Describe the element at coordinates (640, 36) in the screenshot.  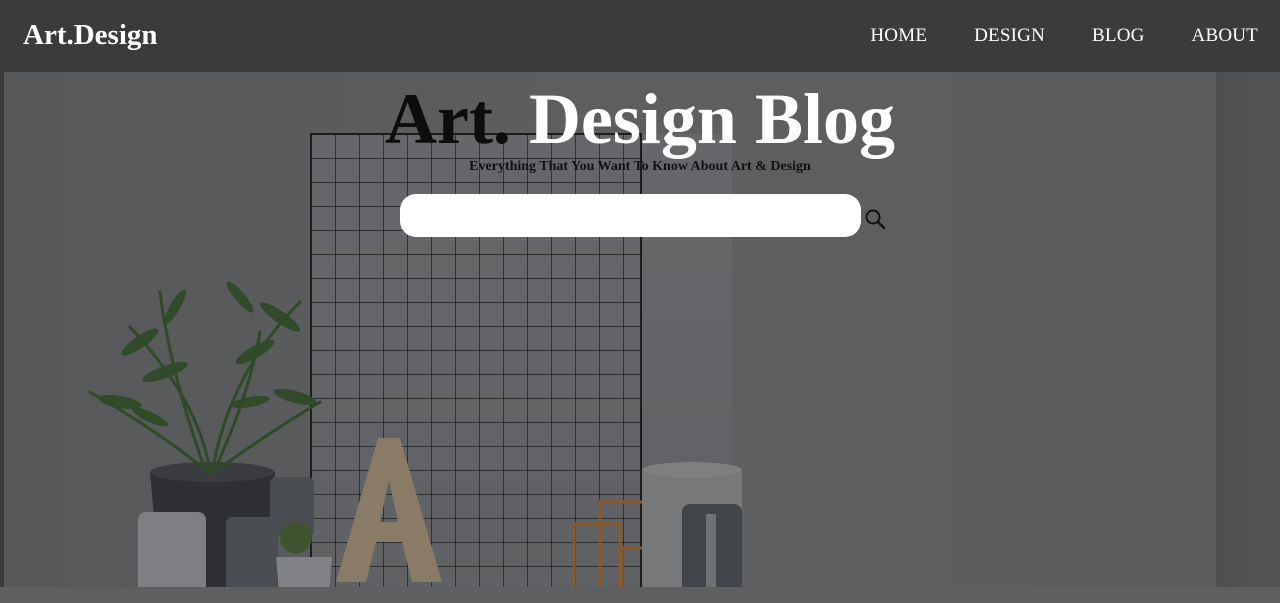
I see `navbar: Art.Design HOME DESIGN BLOG ABOUT` at that location.